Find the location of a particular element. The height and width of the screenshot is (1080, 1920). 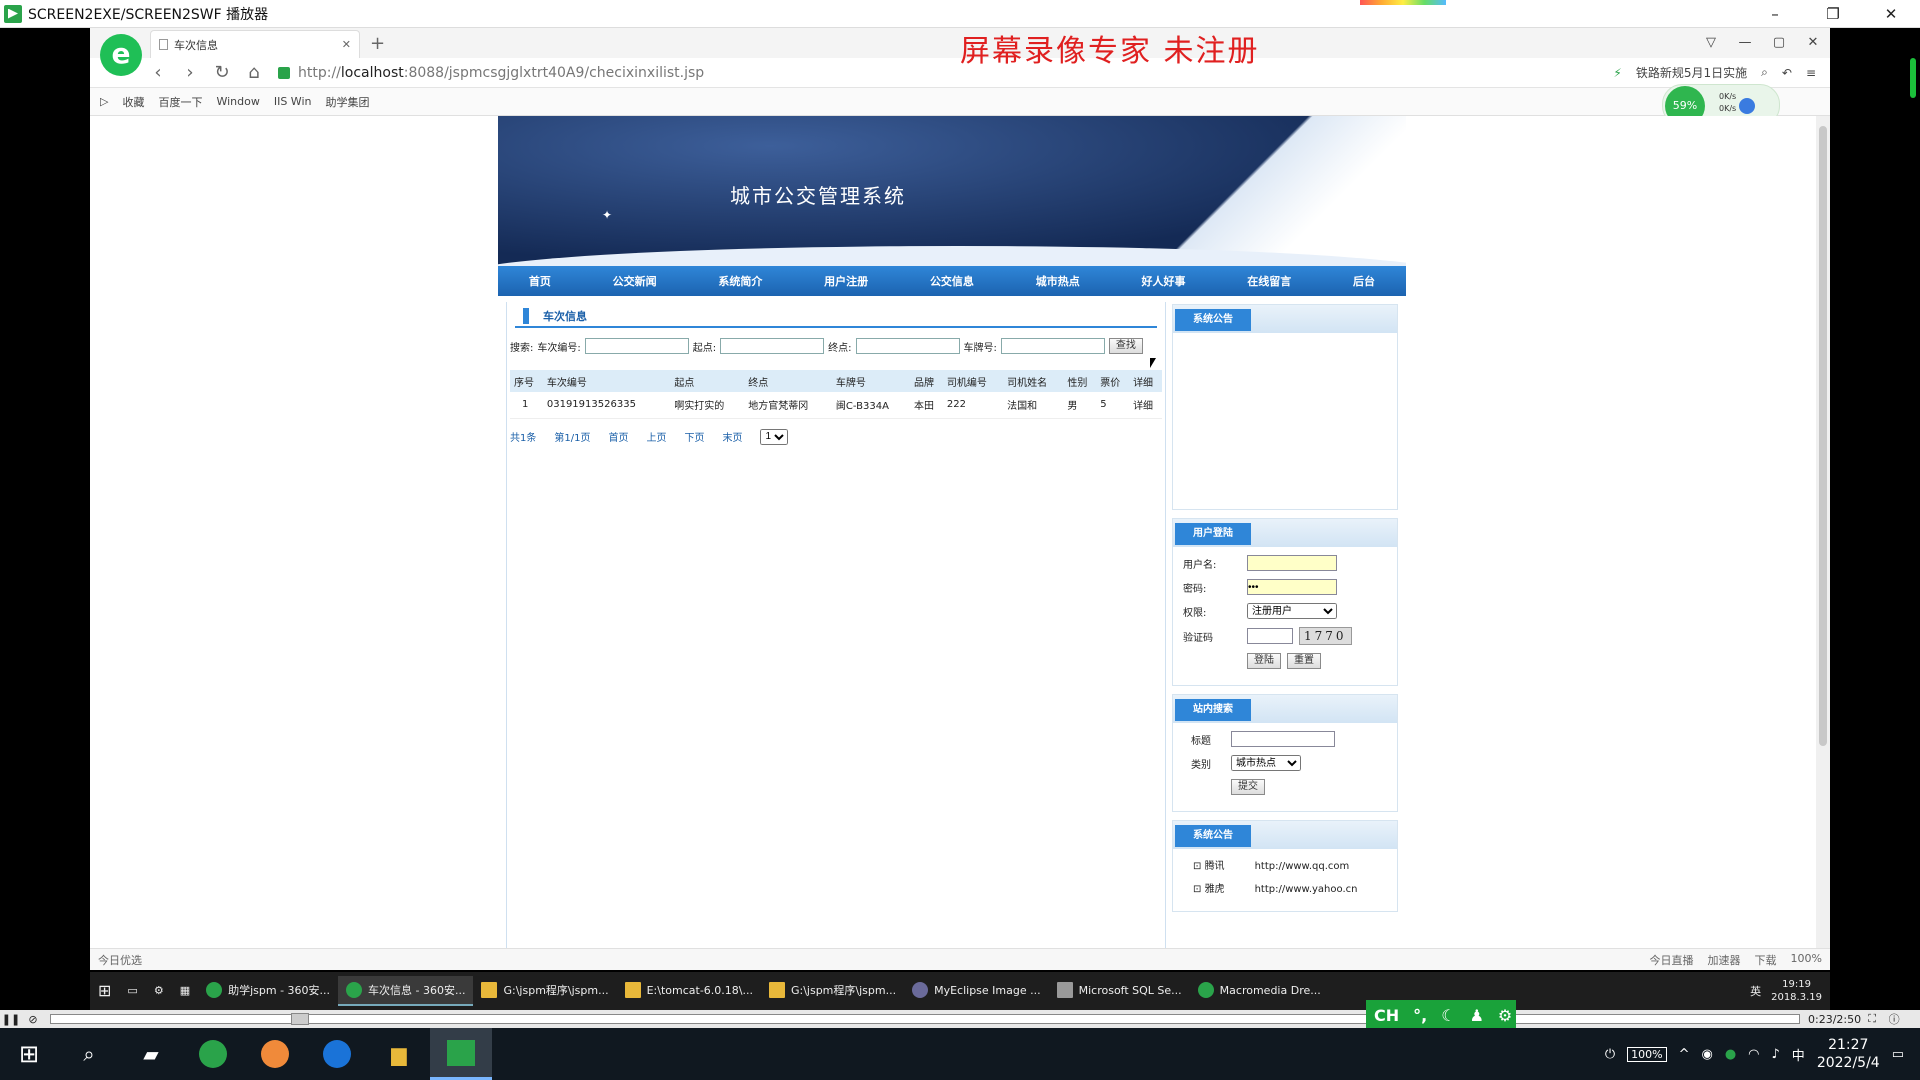

news-link: 铁路新规5月1日实施 is located at coordinates (1691, 72).